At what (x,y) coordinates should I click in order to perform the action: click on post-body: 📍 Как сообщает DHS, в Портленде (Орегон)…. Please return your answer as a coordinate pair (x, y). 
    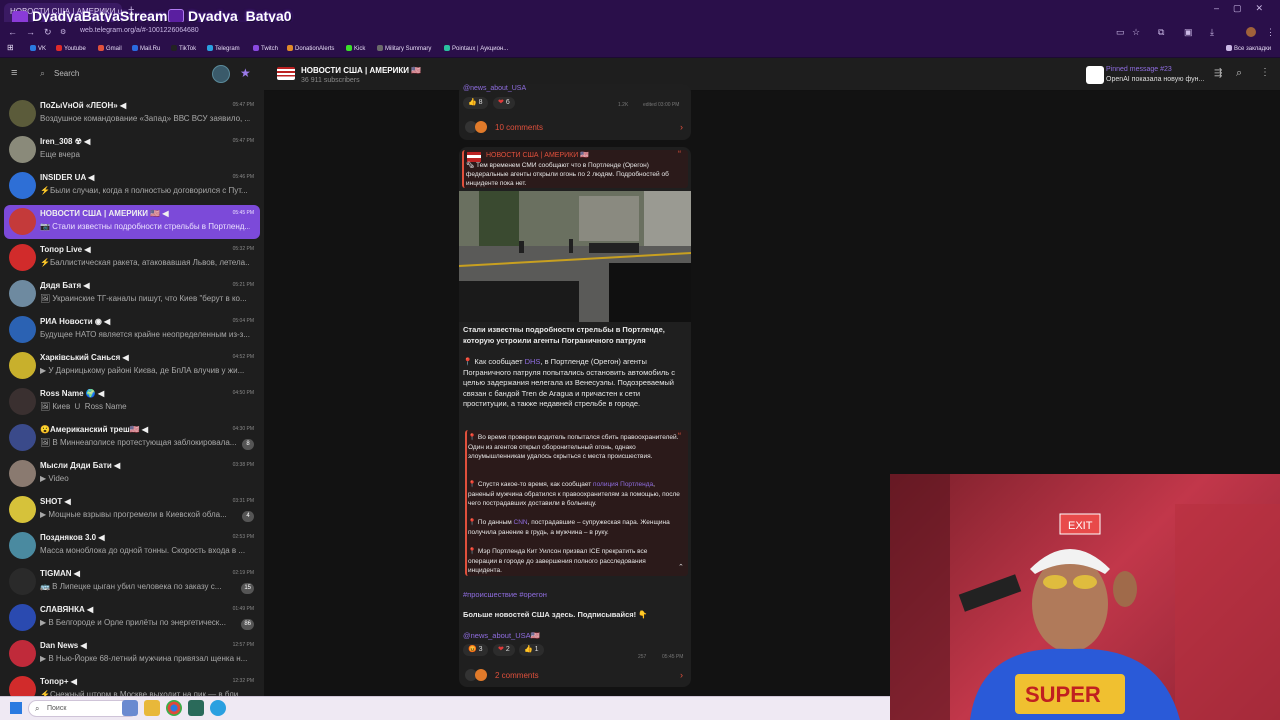
    Looking at the image, I should click on (569, 382).